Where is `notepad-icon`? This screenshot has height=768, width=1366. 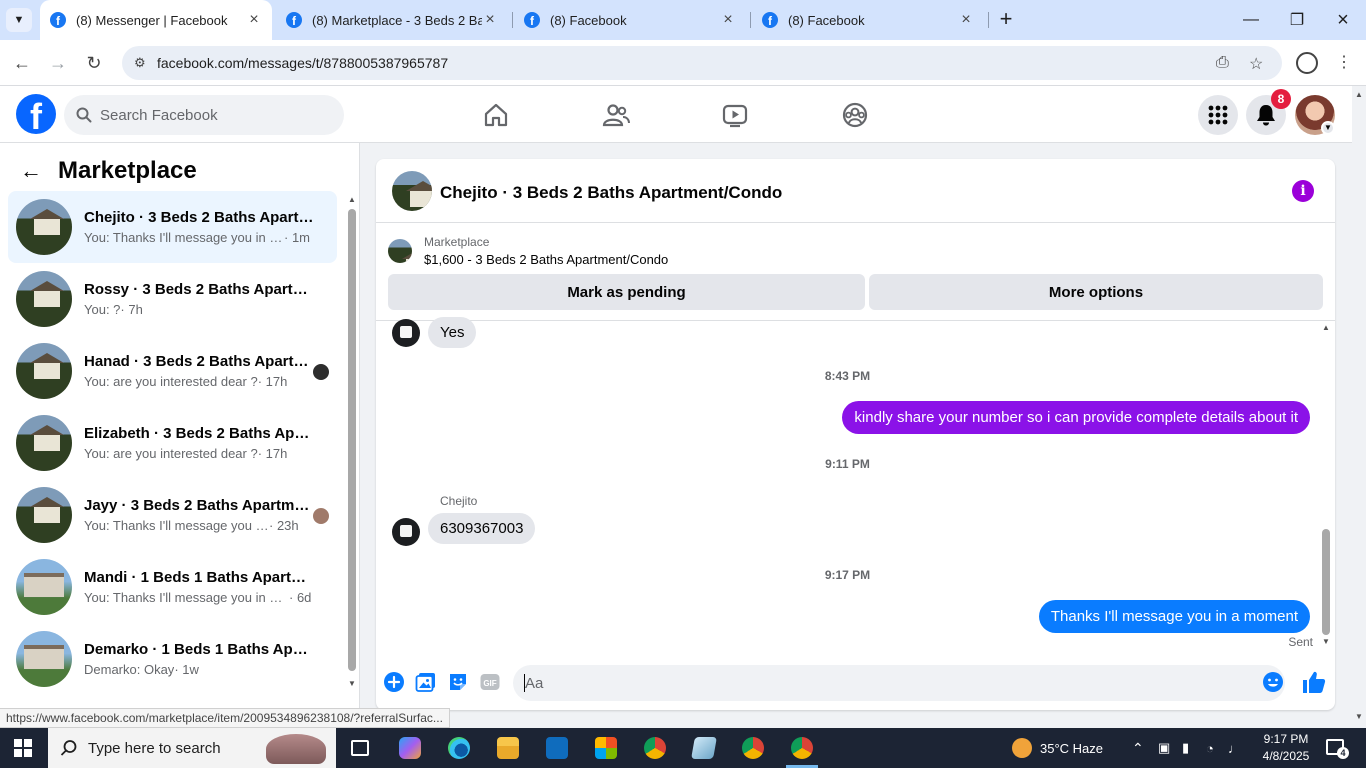
notepad-icon is located at coordinates (704, 748).